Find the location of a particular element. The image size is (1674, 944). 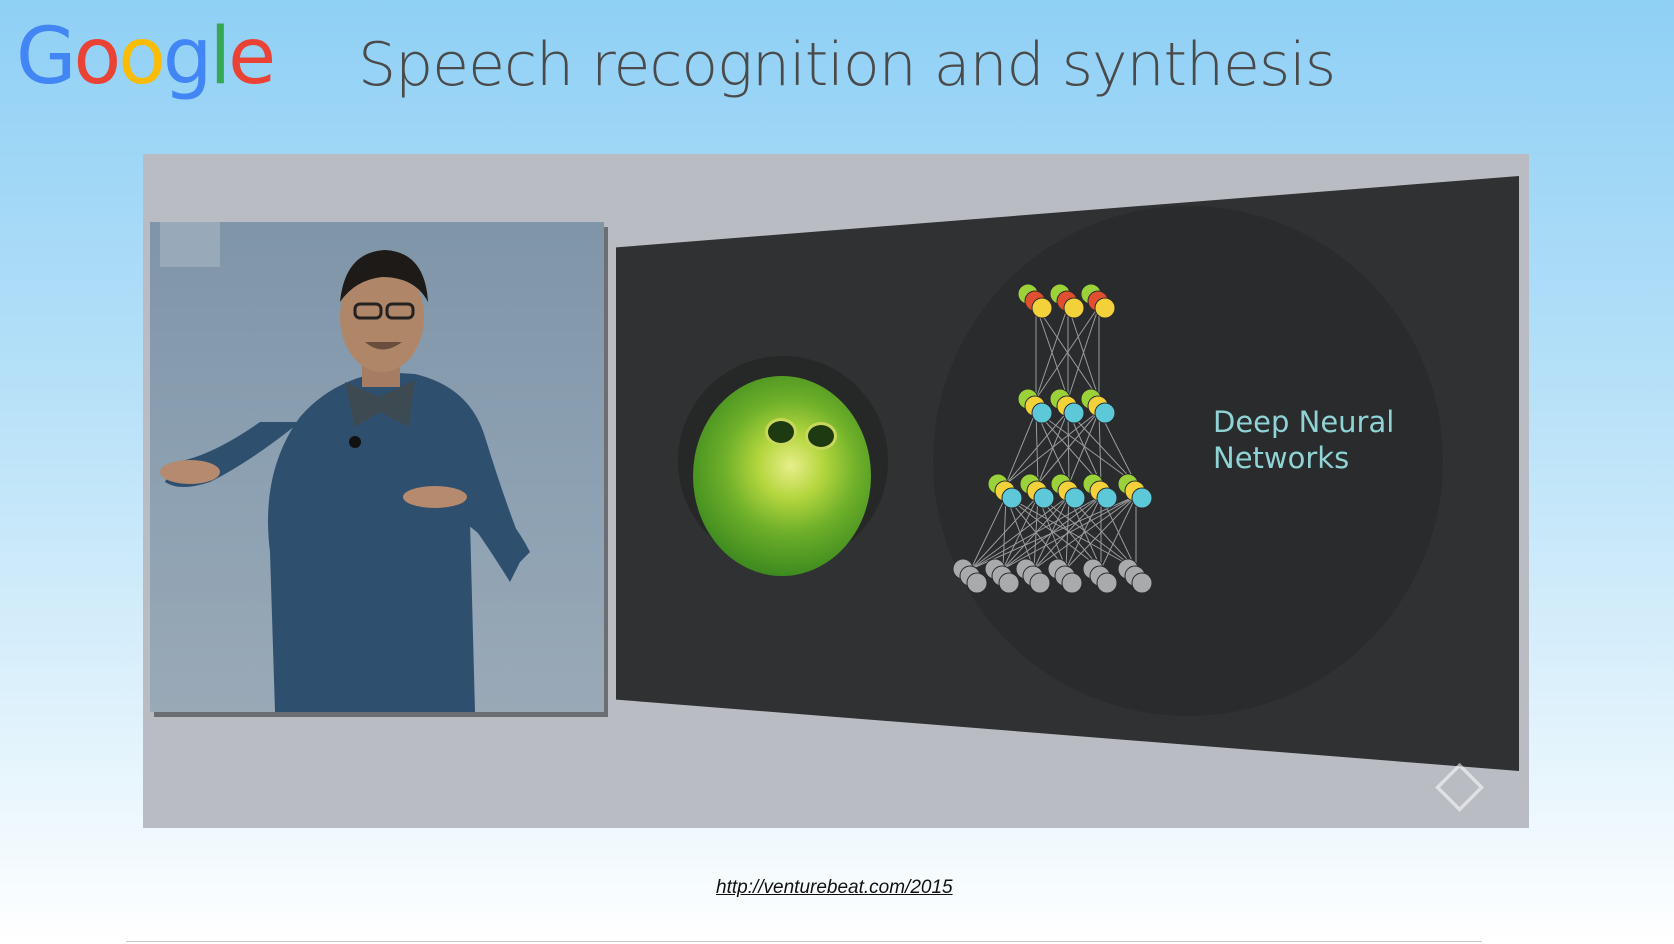

logo-letter-l: l is located at coordinates (220, 57).